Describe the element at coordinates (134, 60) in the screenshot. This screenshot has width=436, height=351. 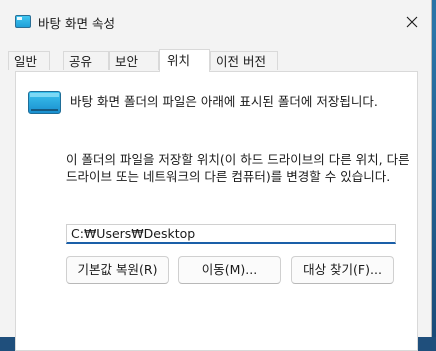
I see `tab-security: 보안` at that location.